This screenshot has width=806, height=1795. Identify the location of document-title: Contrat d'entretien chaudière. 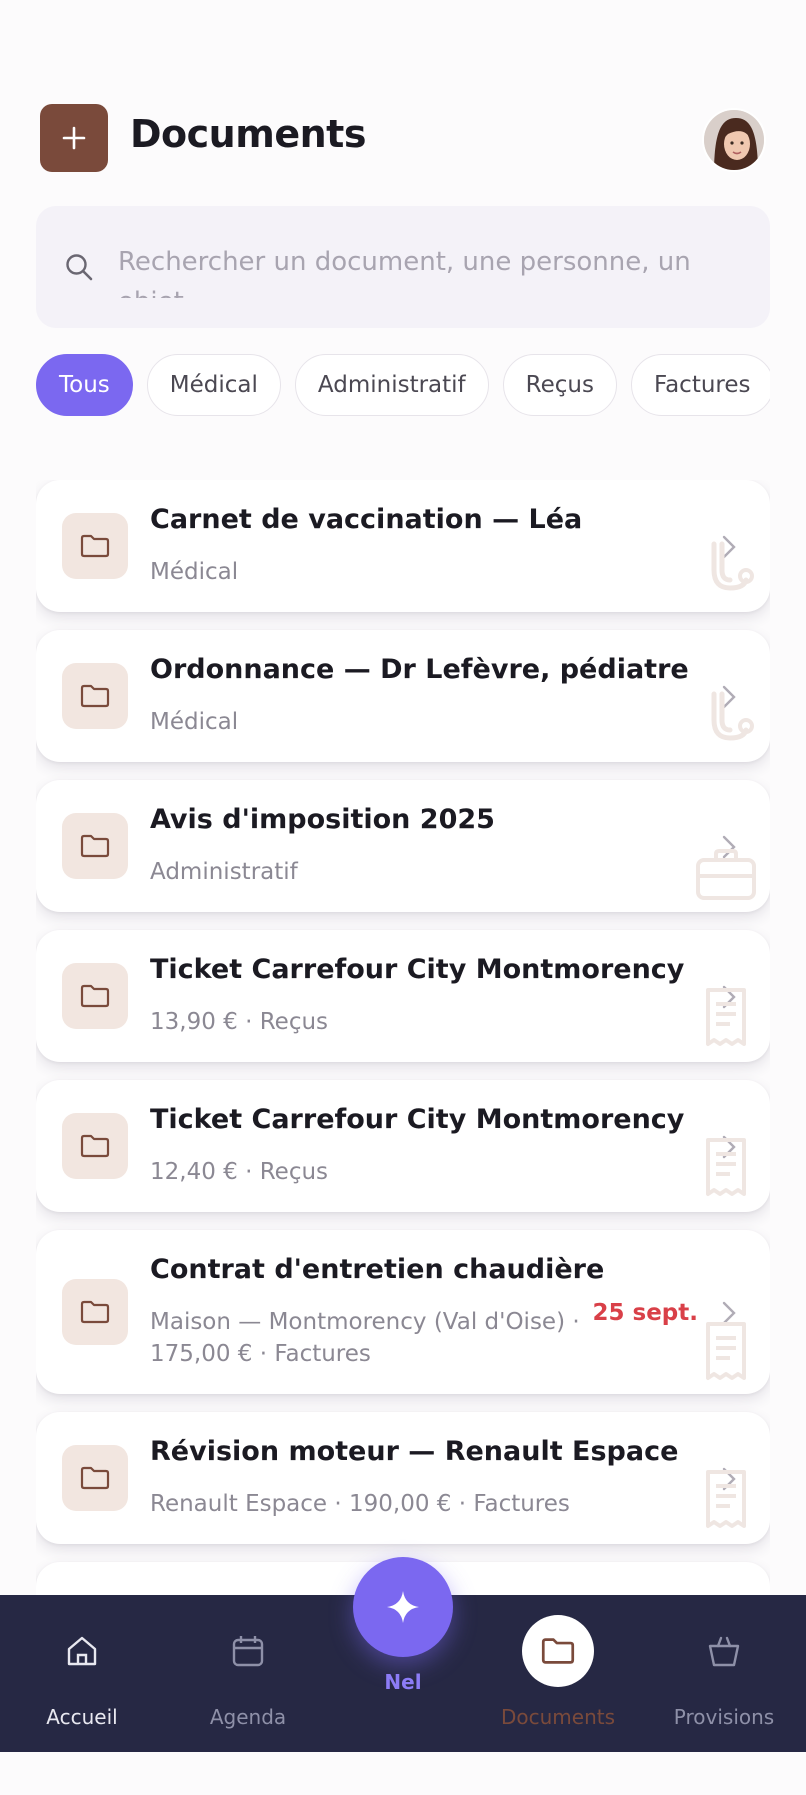
(377, 1269).